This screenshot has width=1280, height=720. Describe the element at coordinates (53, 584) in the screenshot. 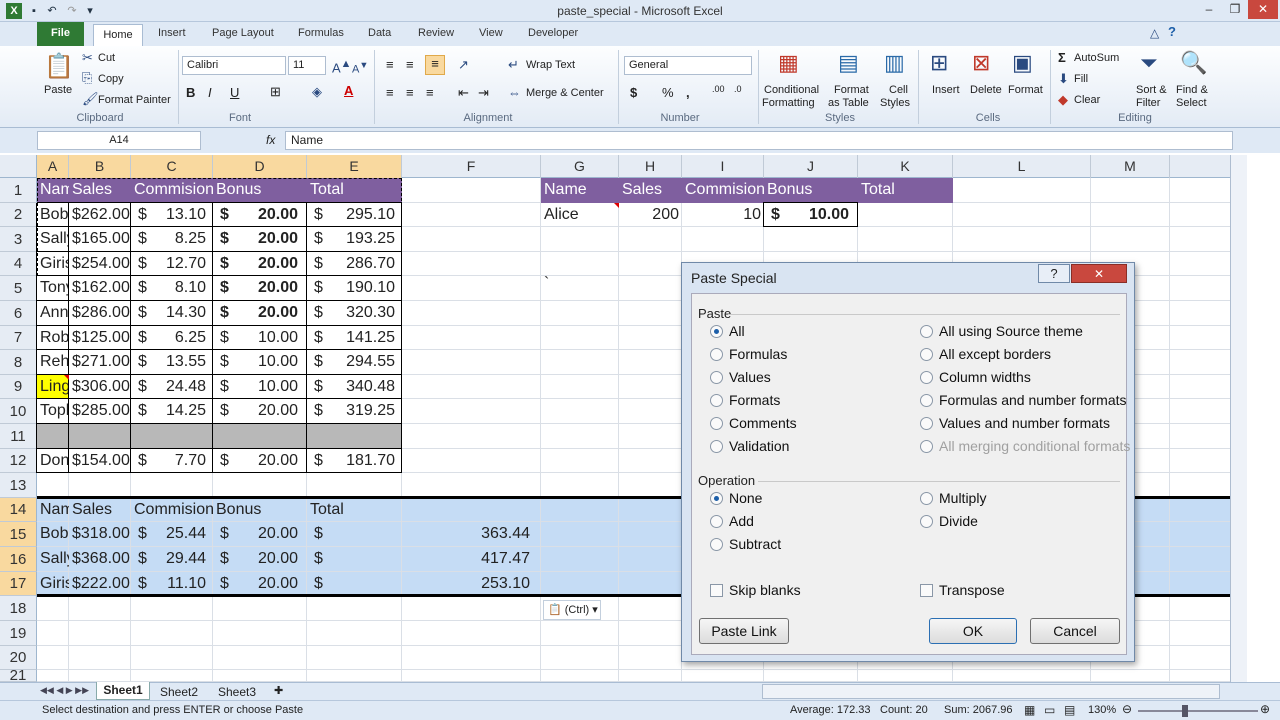

I see `pasted-row-name: Girish` at that location.